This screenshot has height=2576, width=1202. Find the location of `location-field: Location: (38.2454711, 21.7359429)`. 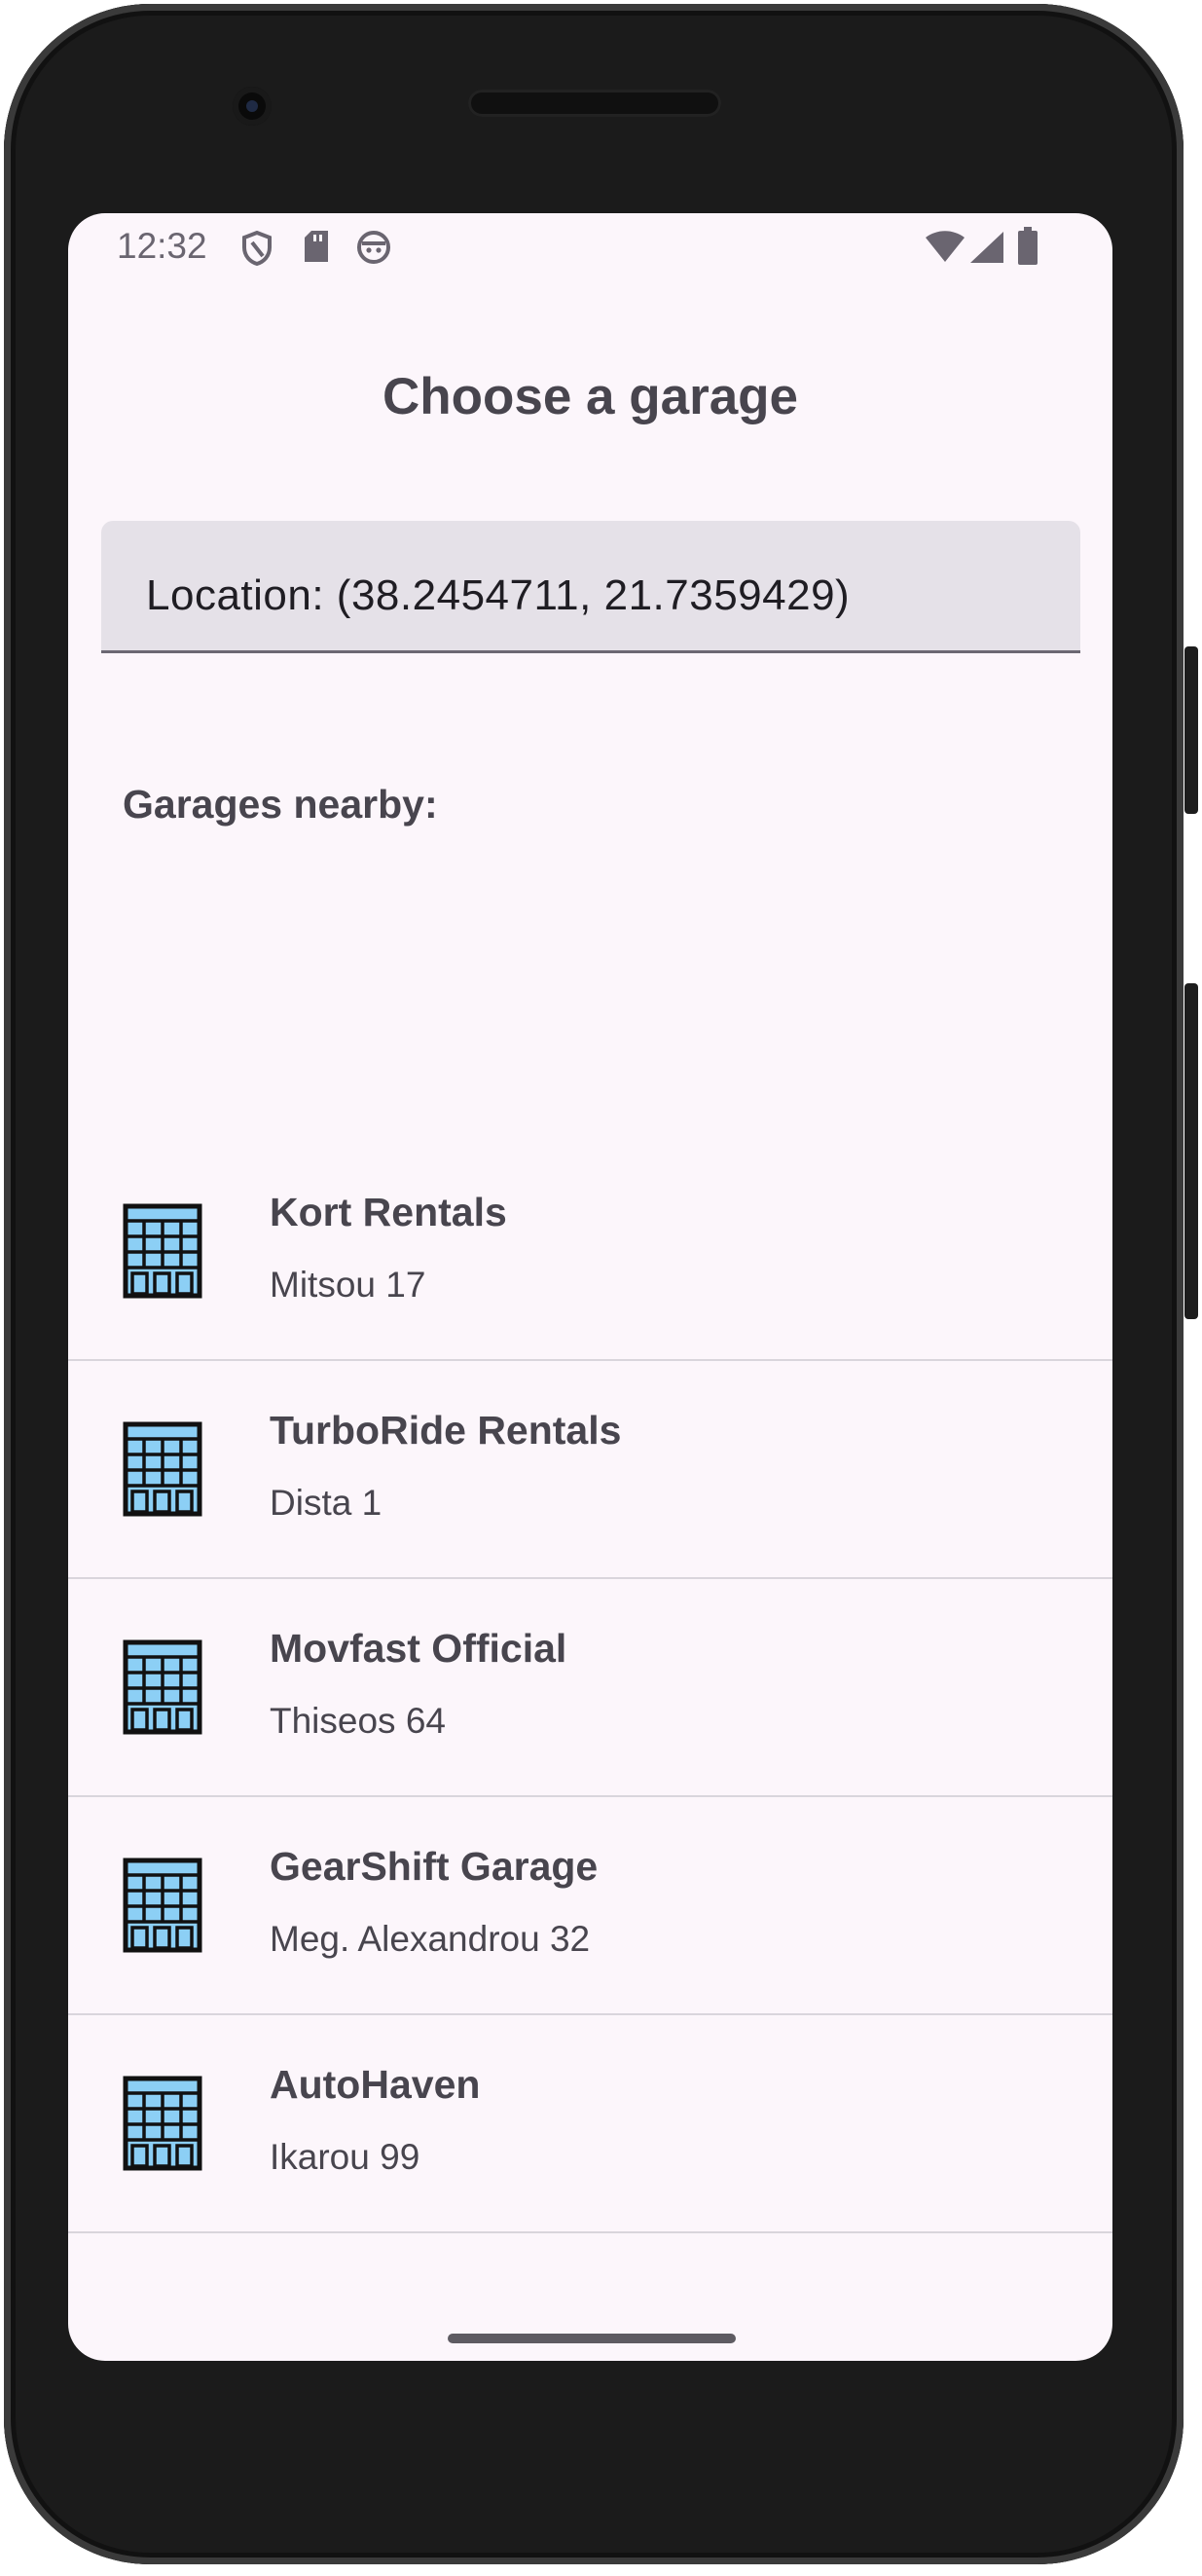

location-field: Location: (38.2454711, 21.7359429) is located at coordinates (590, 587).